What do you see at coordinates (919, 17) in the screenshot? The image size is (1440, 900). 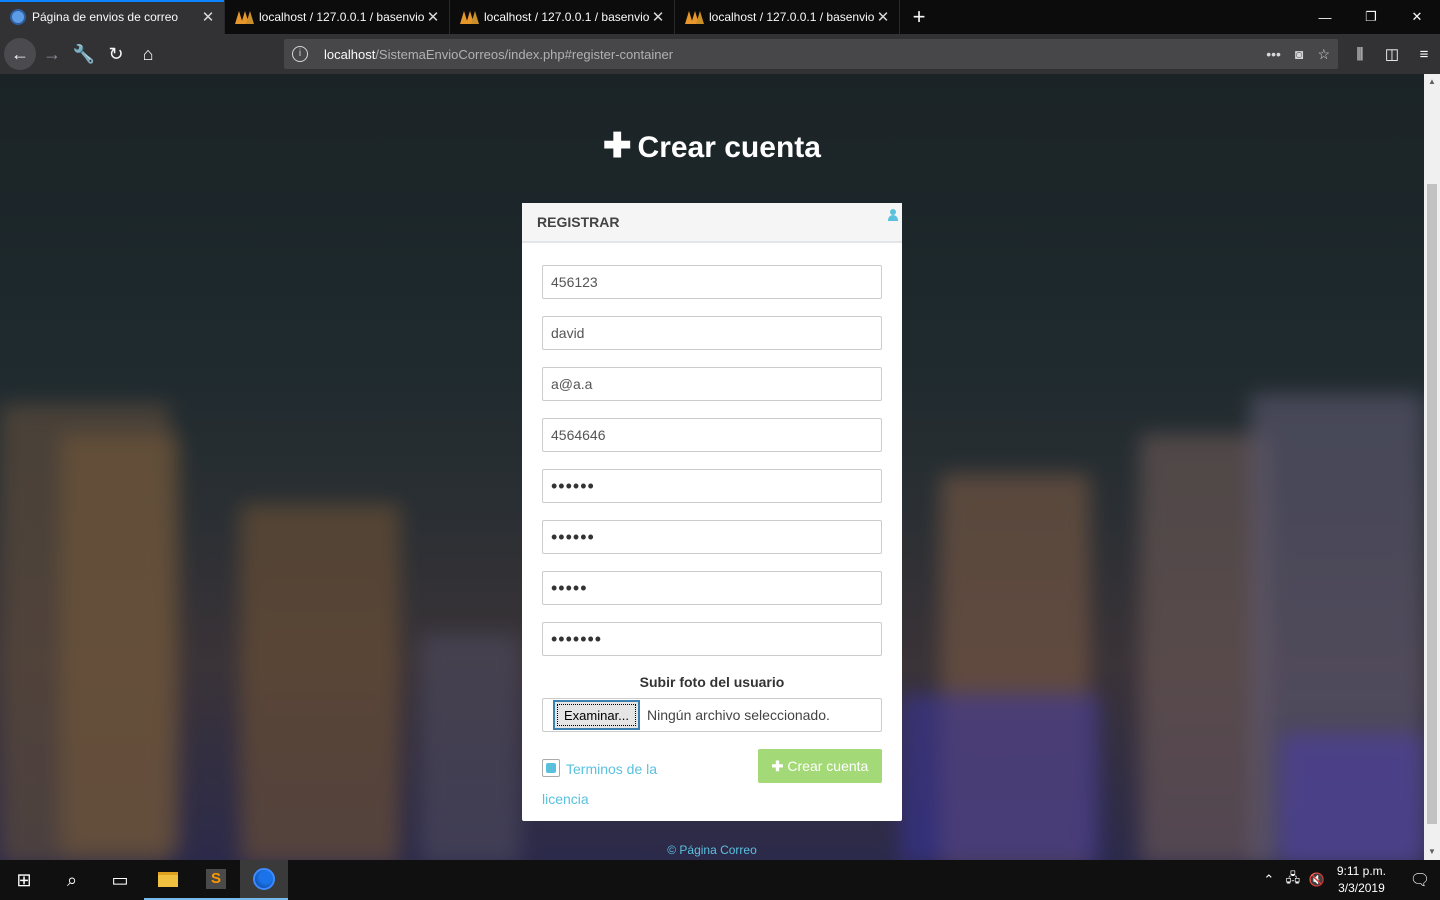 I see `new-tab-button: +` at bounding box center [919, 17].